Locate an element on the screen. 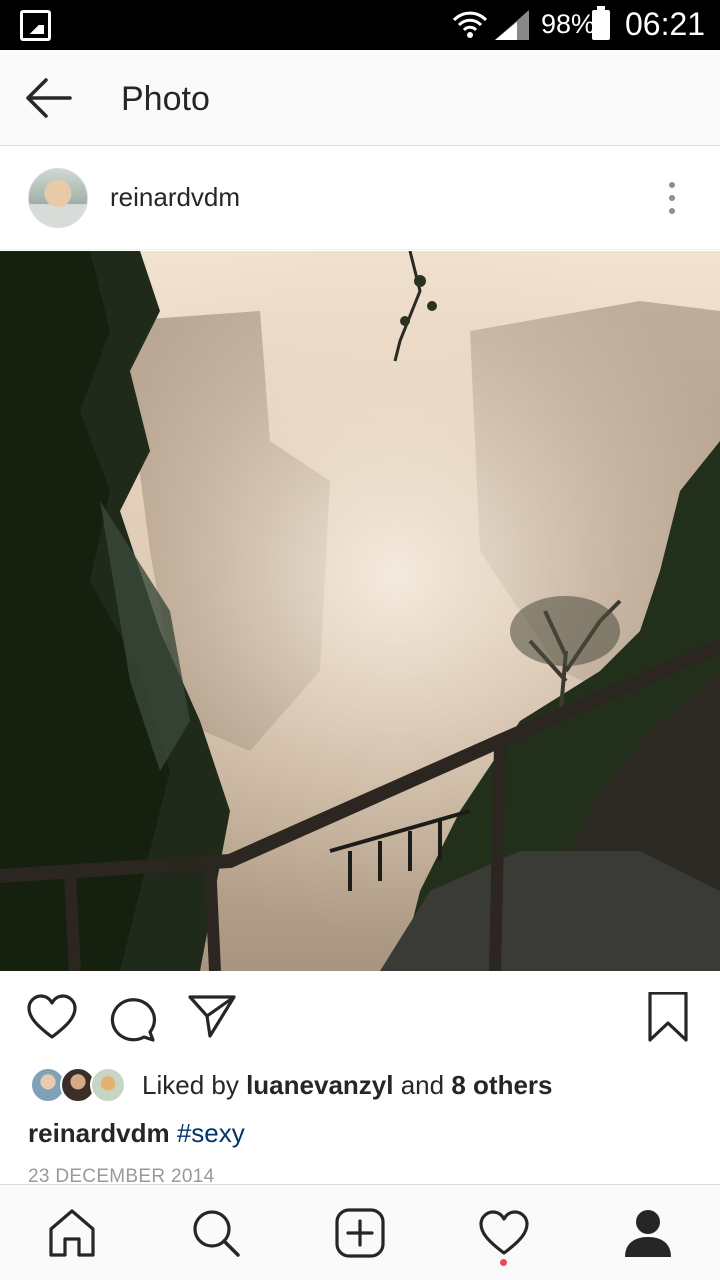 Image resolution: width=720 pixels, height=1280 pixels. likes-row: Liked by luanevanzyl and 8 others is located at coordinates (370, 1085).